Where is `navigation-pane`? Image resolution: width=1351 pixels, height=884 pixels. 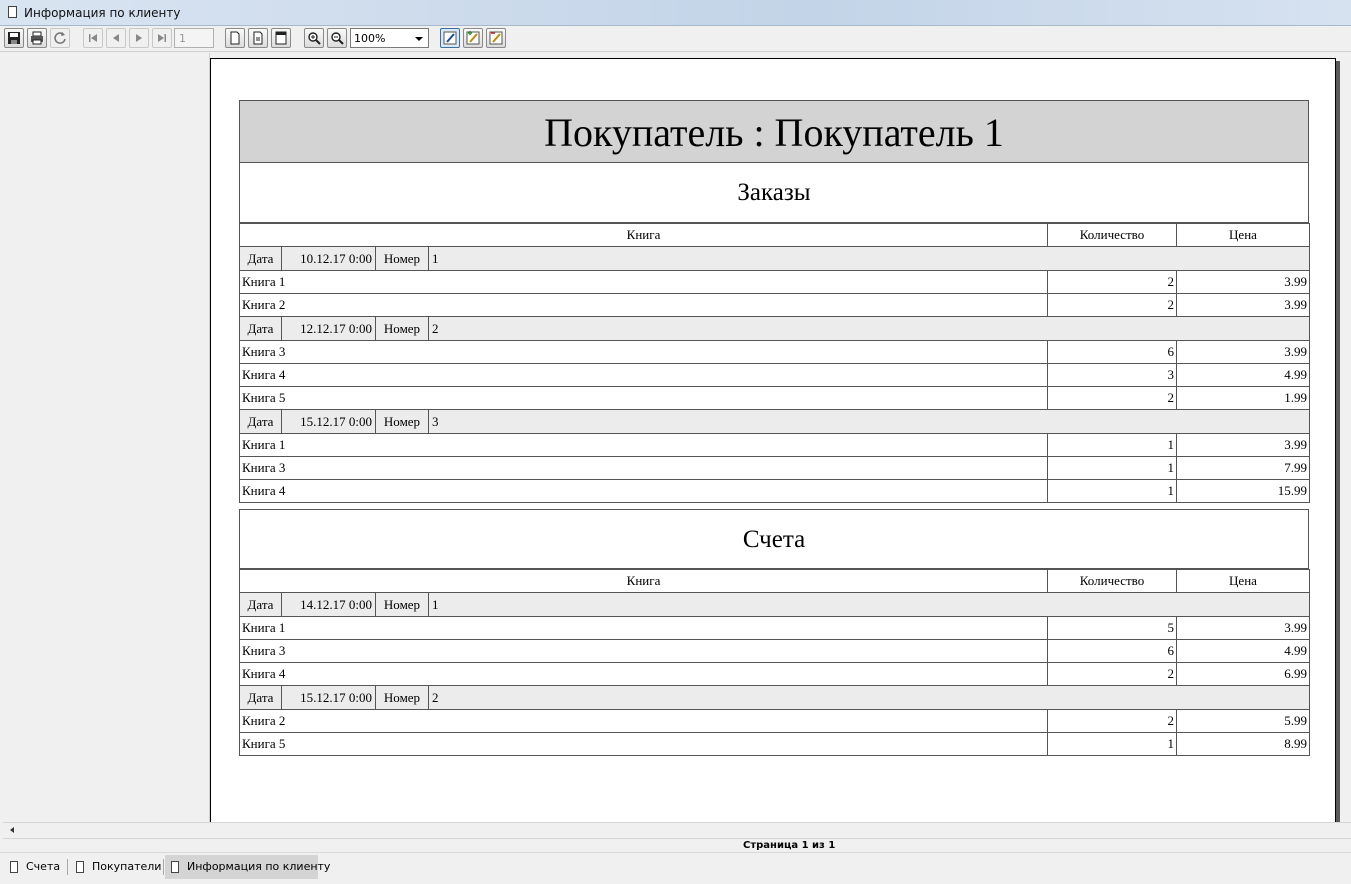
navigation-pane is located at coordinates (106, 437).